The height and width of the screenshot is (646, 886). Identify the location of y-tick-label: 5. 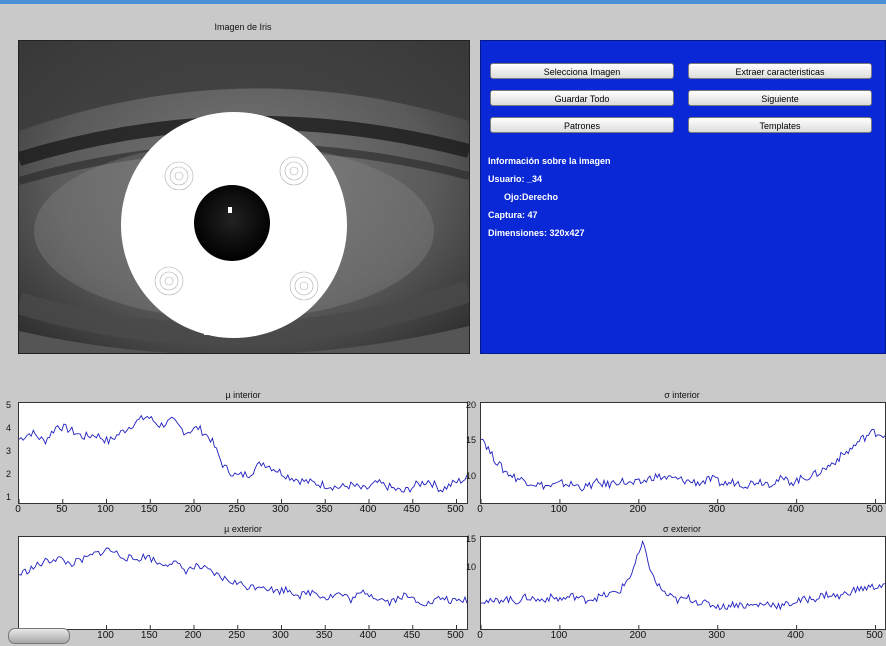
(9, 405).